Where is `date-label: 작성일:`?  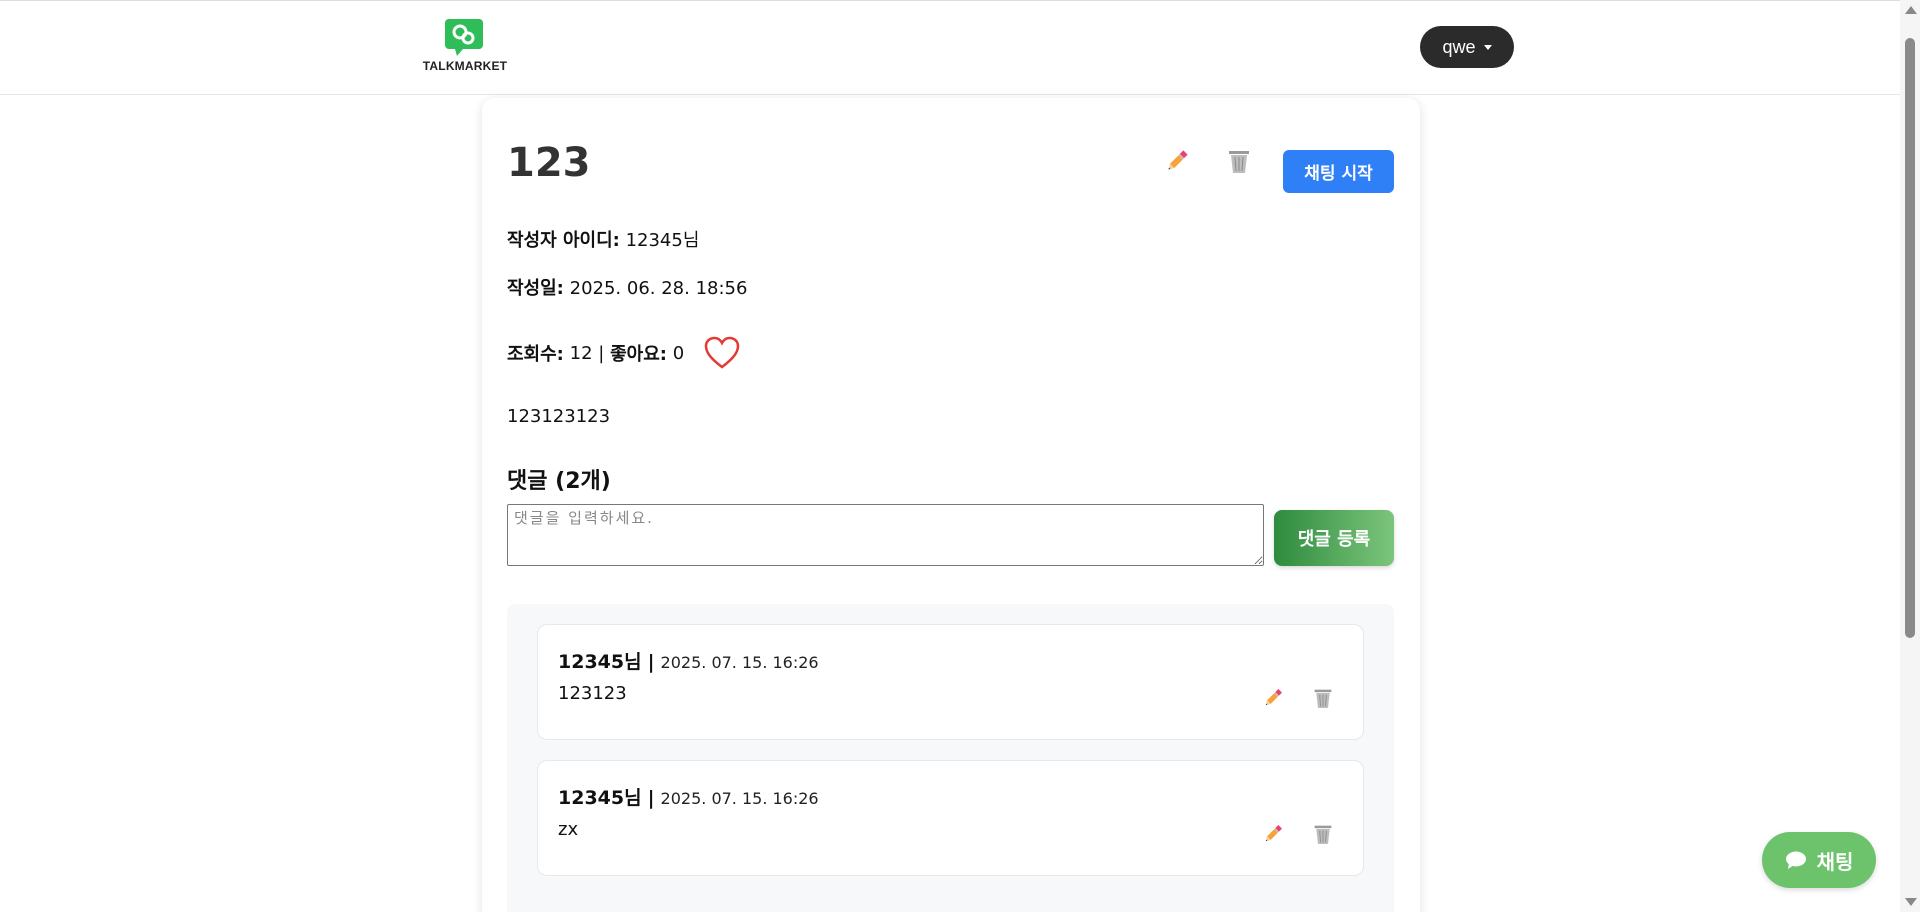
date-label: 작성일: is located at coordinates (535, 288).